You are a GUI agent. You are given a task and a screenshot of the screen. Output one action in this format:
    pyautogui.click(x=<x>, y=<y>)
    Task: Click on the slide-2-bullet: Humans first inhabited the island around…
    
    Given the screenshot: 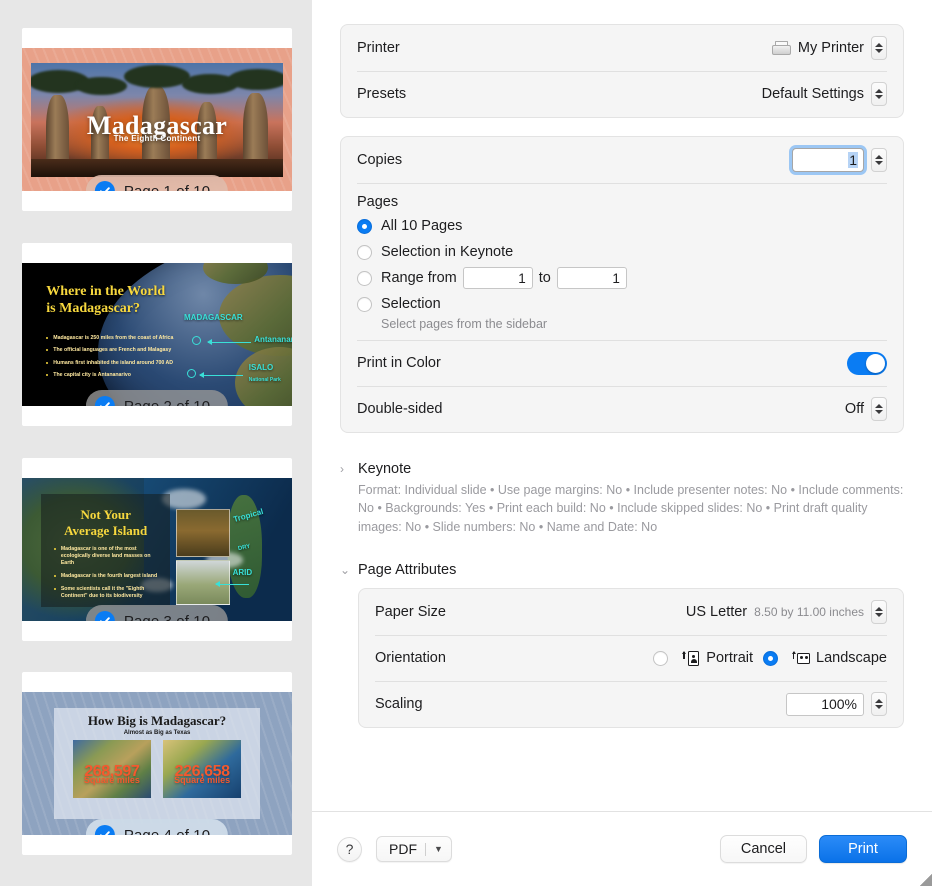 What is the action you would take?
    pyautogui.click(x=116, y=363)
    